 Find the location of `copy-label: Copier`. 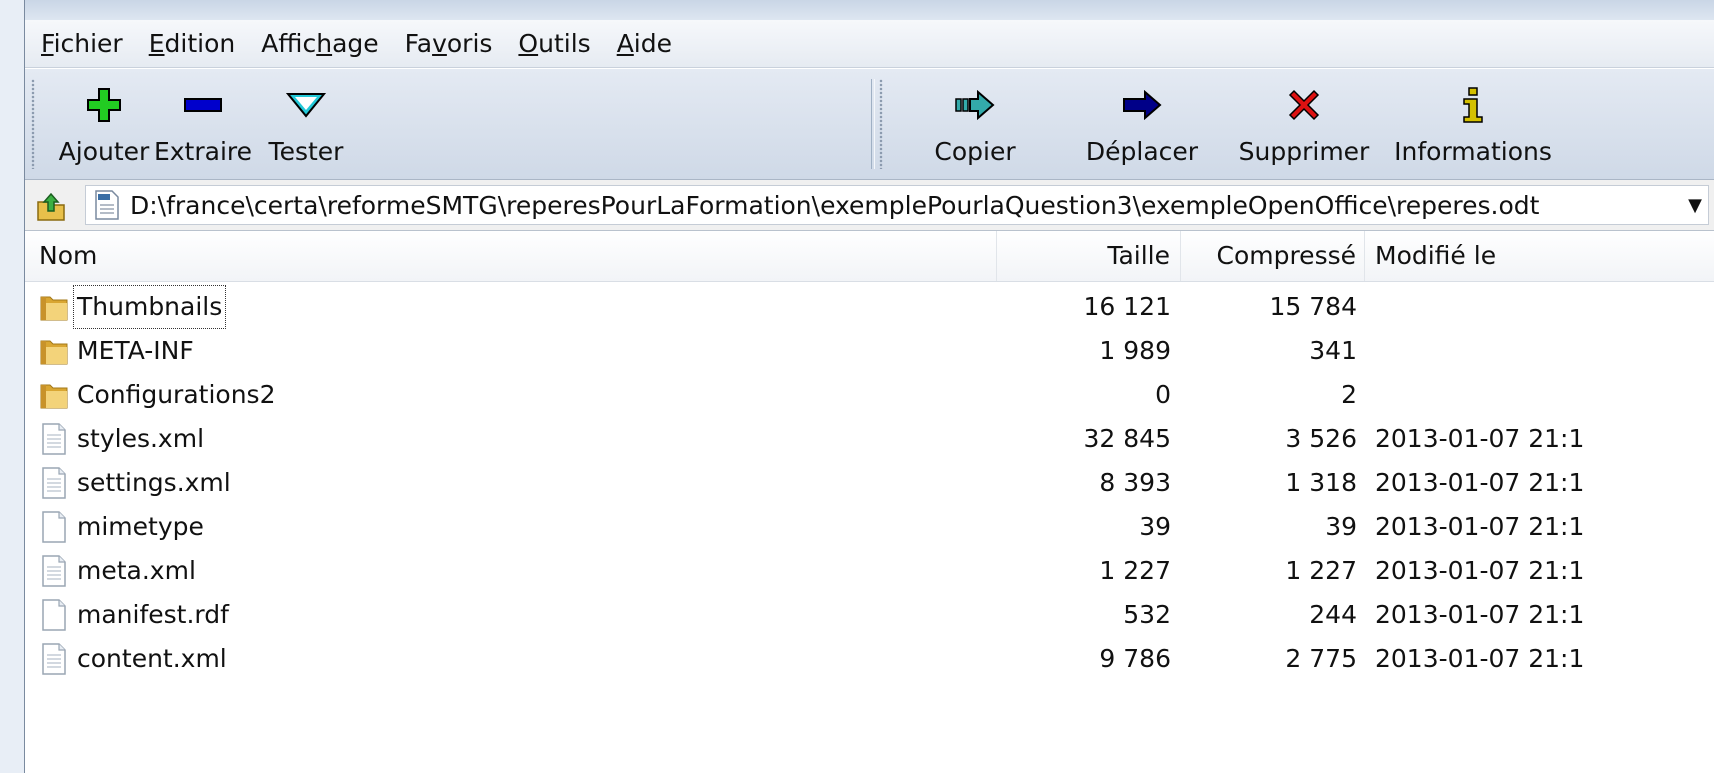

copy-label: Copier is located at coordinates (975, 151).